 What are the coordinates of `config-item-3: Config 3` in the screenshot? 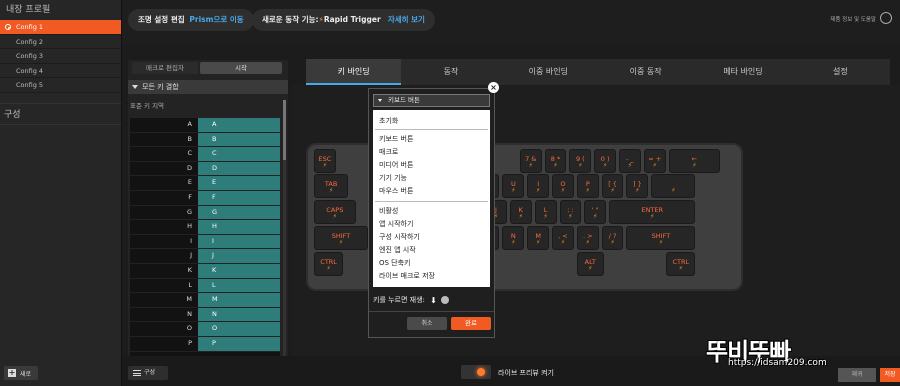 It's located at (60, 56).